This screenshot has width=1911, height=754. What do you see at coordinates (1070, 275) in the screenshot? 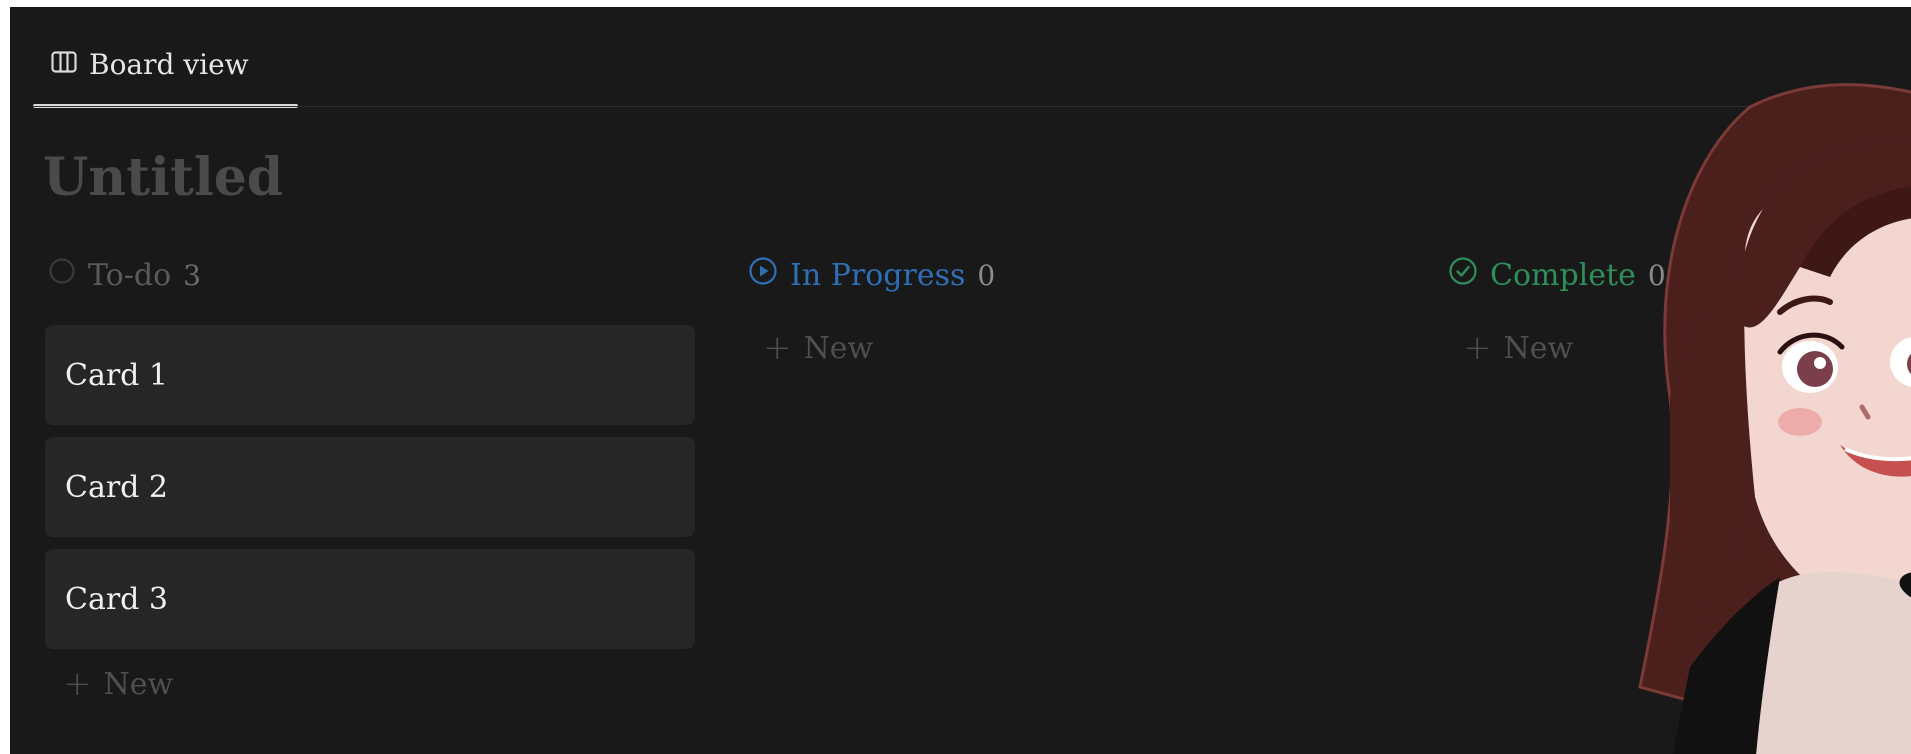
I see `column-header-in-progress: In Progress 0` at bounding box center [1070, 275].